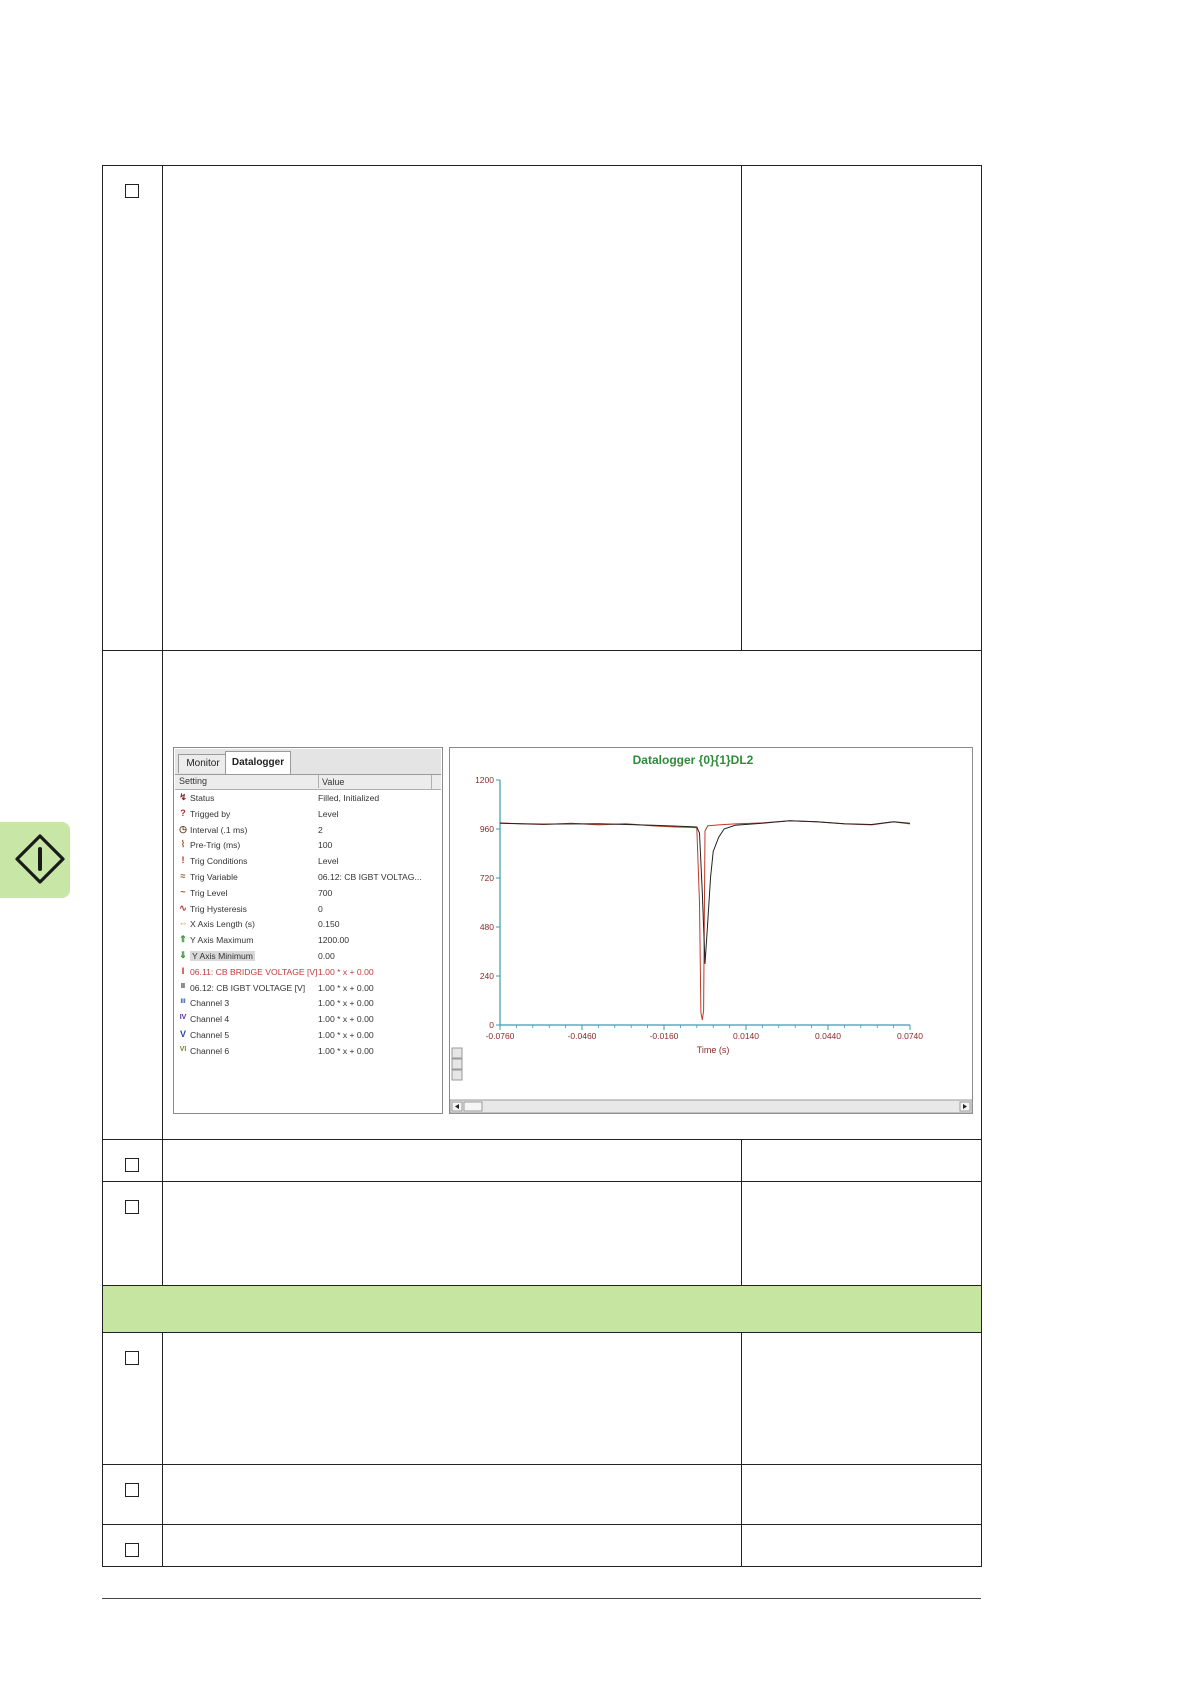  What do you see at coordinates (202, 798) in the screenshot?
I see `setting-label: Status` at bounding box center [202, 798].